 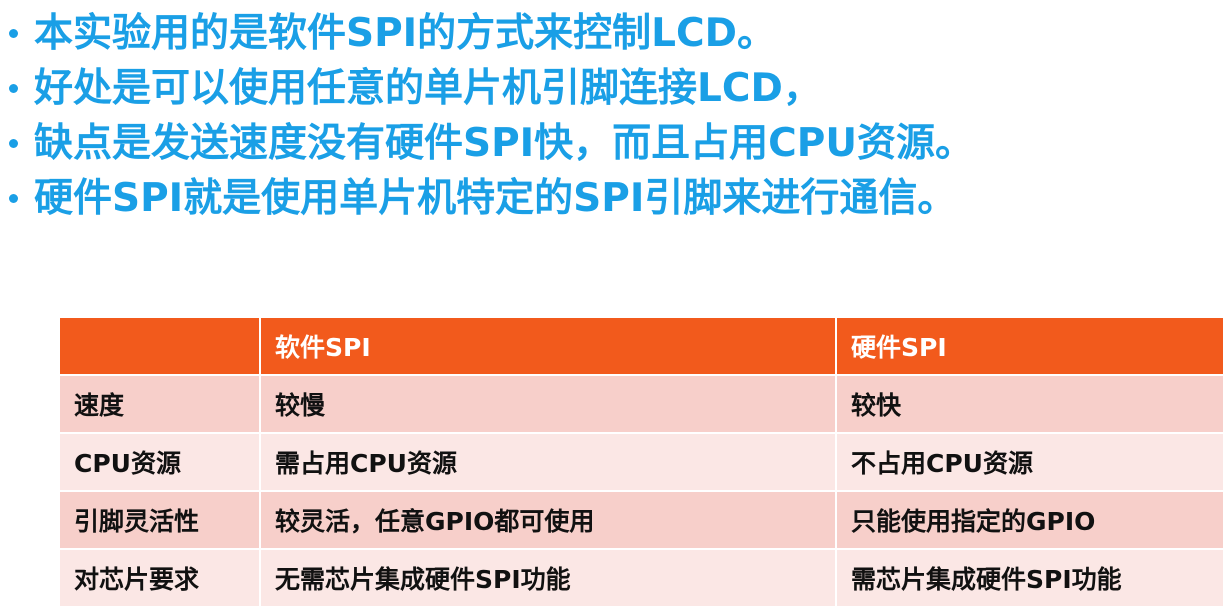 I want to click on bullet-item: 本实验用的是软件SPI的方式来控制LCD。, so click(x=613, y=33).